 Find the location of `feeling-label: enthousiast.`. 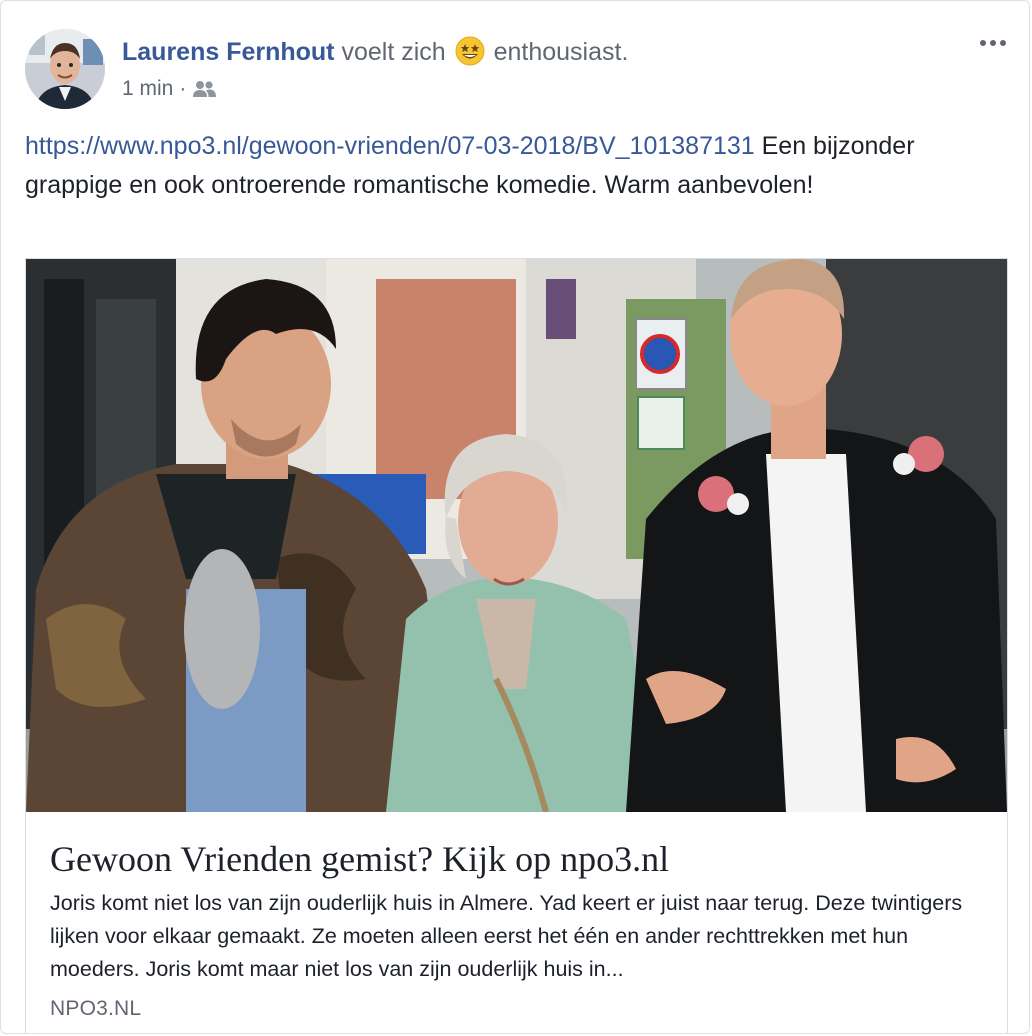

feeling-label: enthousiast. is located at coordinates (561, 52).